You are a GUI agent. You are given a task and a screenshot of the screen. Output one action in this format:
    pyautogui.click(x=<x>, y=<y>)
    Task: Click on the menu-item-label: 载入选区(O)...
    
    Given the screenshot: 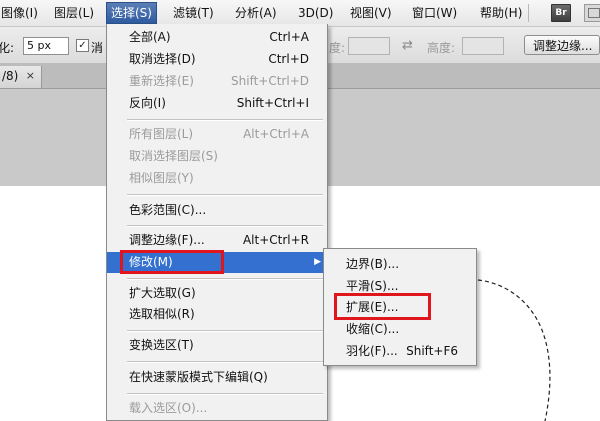 What is the action you would take?
    pyautogui.click(x=168, y=408)
    